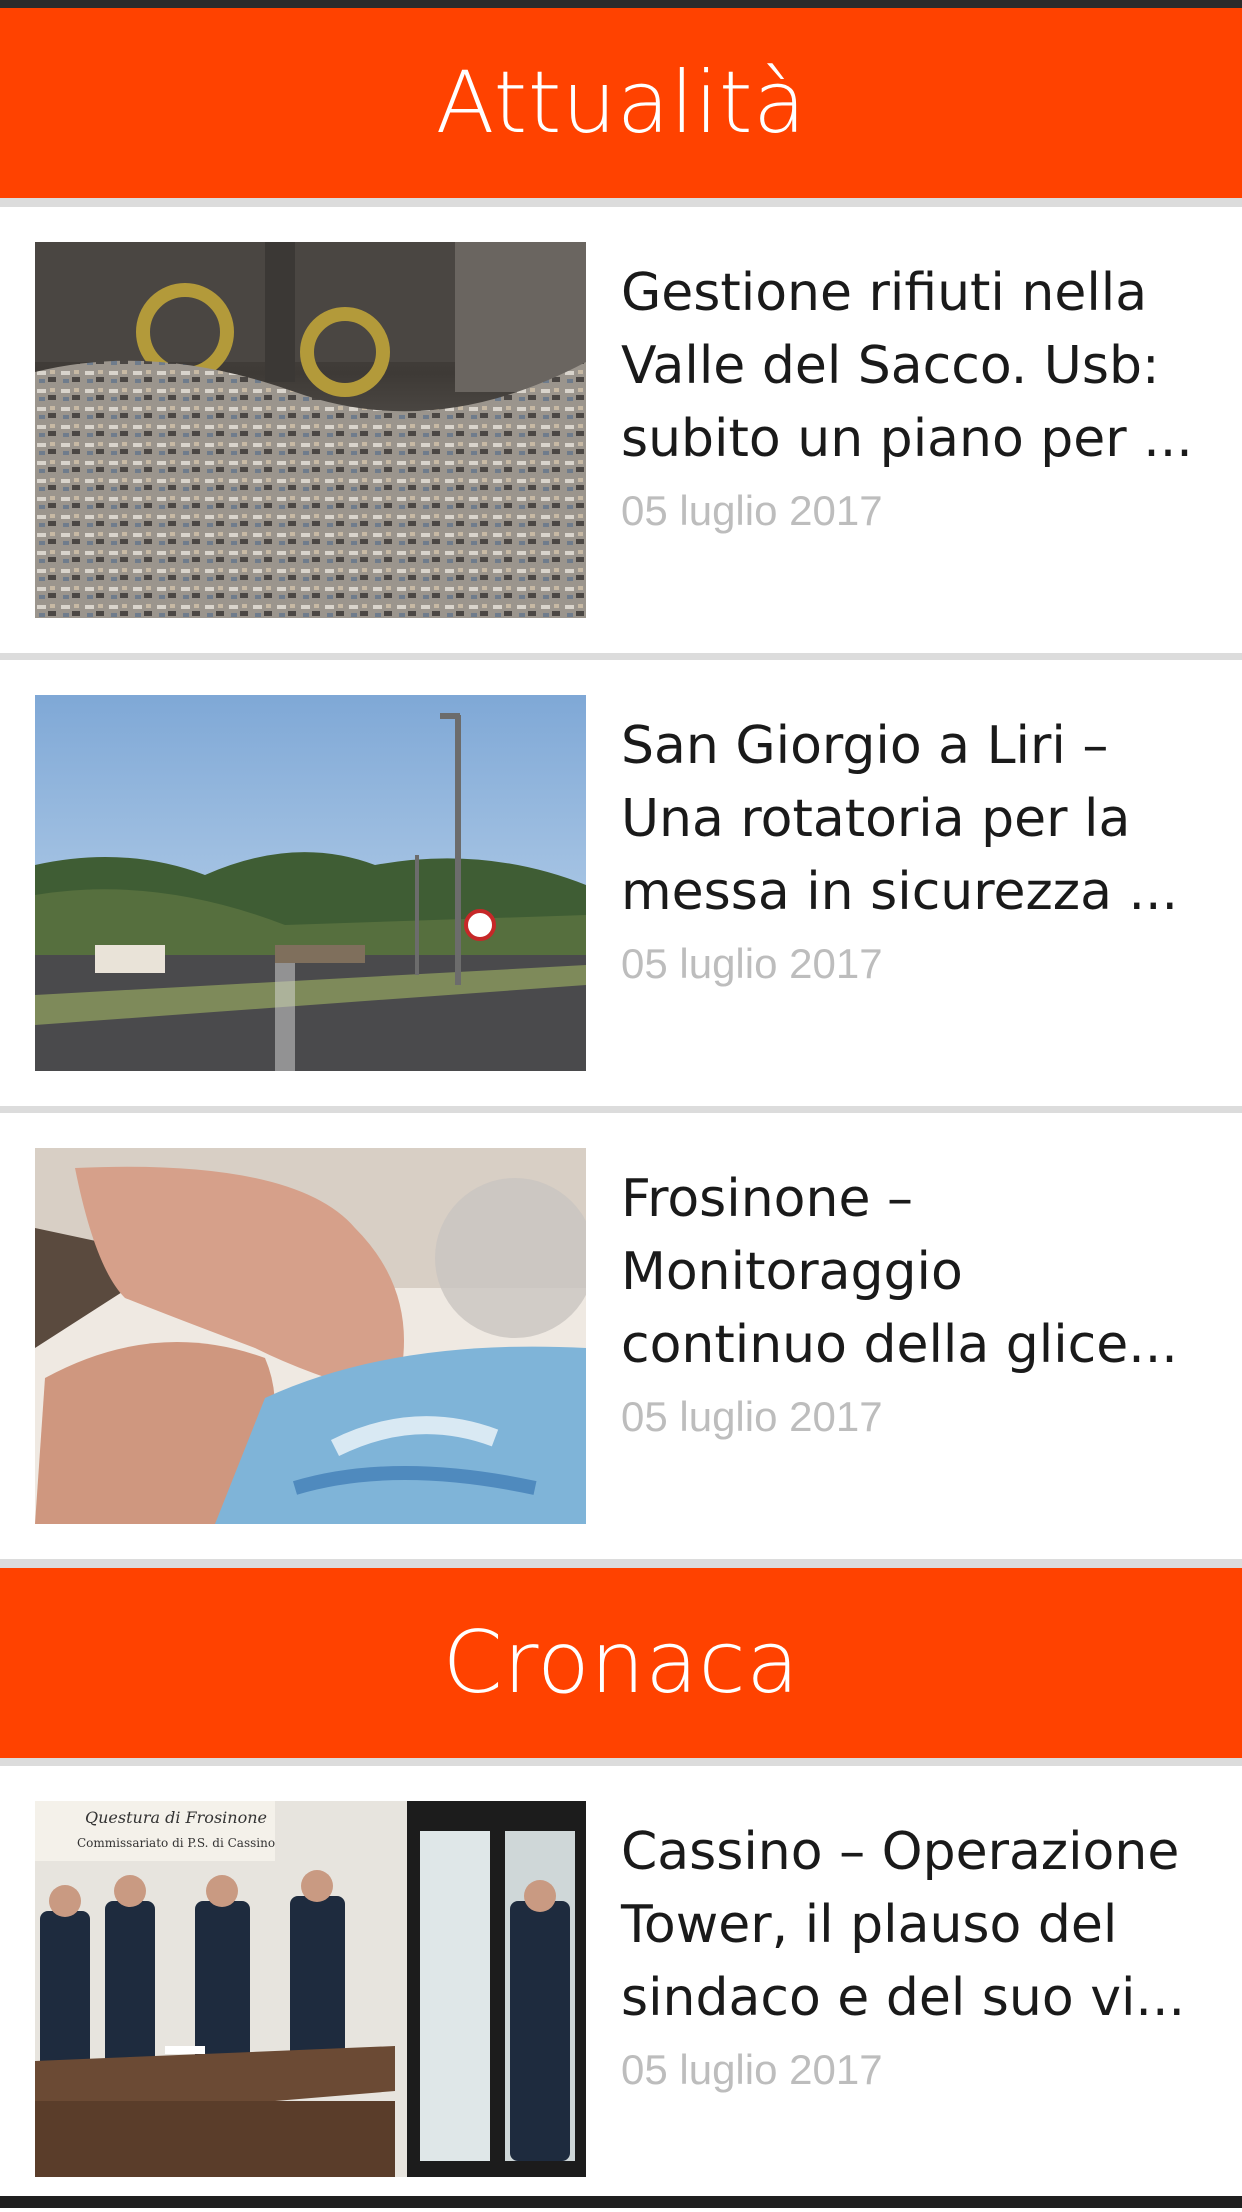  Describe the element at coordinates (869, 1925) in the screenshot. I see `title-line: Tower, il plauso del` at that location.